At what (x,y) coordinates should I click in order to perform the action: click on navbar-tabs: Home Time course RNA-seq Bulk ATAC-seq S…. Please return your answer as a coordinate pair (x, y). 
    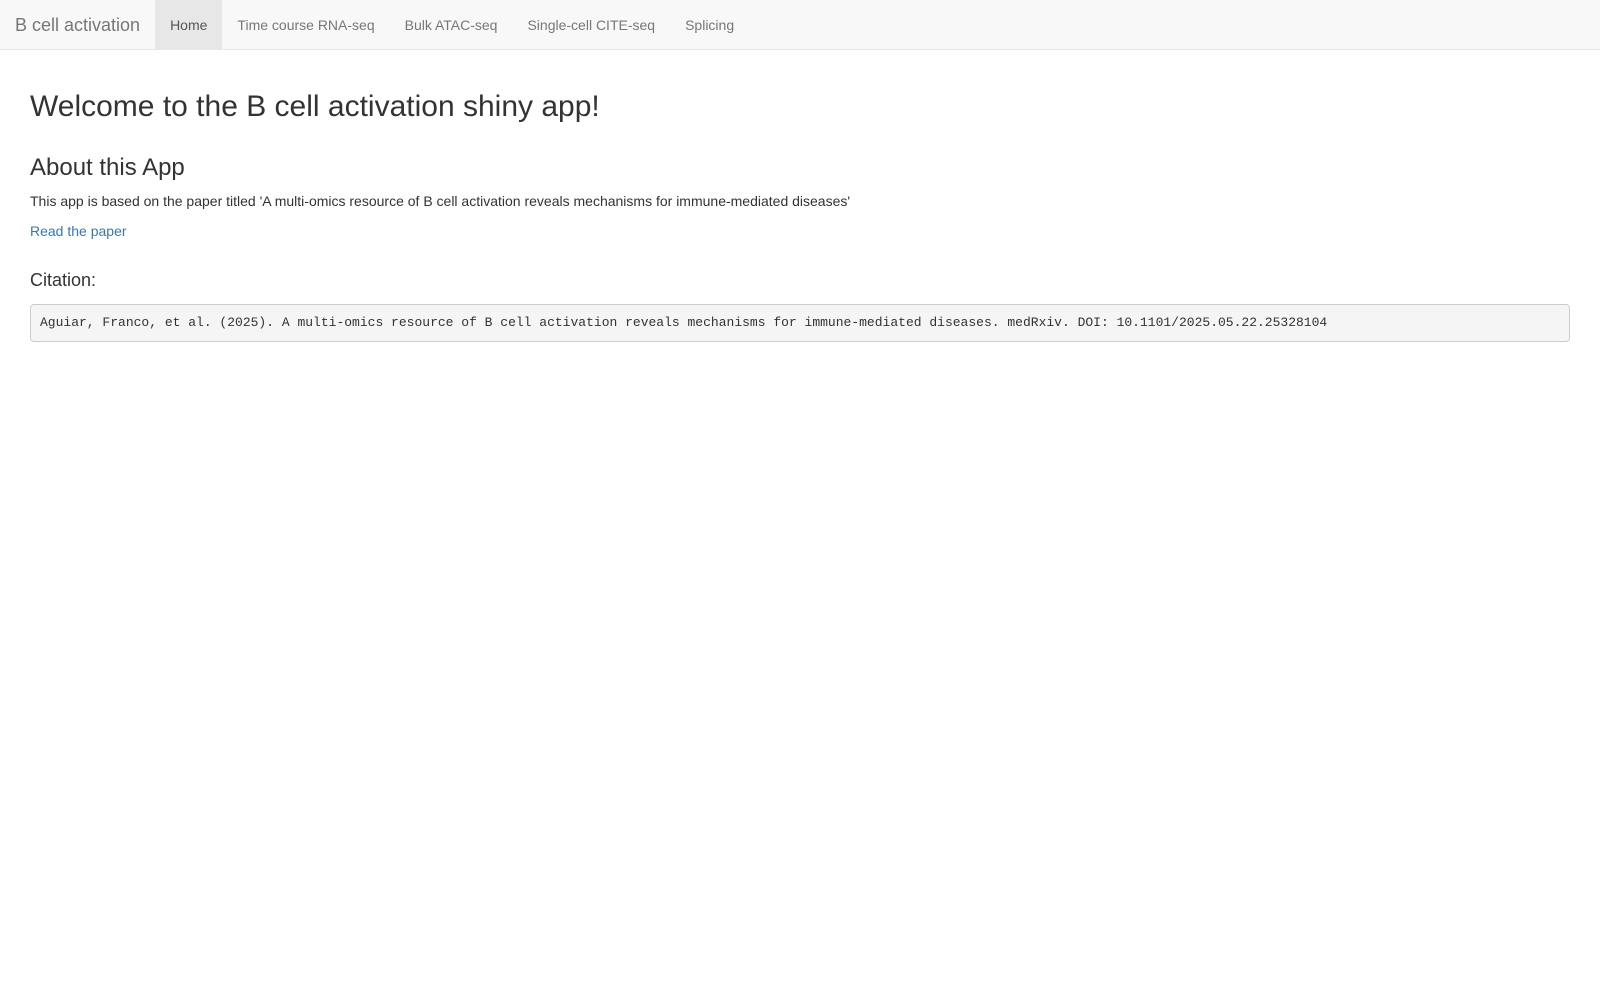
    Looking at the image, I should click on (452, 24).